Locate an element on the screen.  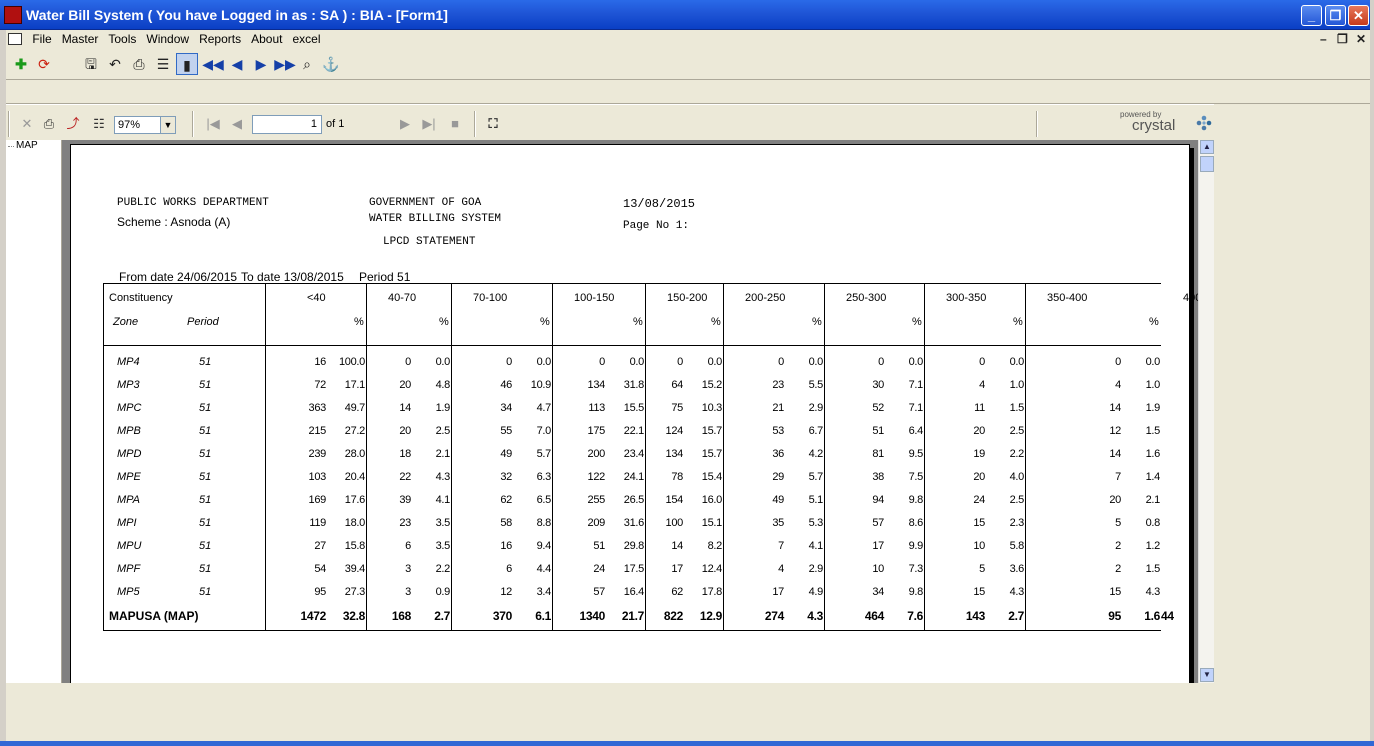
exit-icon: ▮ is located at coordinates (187, 64).